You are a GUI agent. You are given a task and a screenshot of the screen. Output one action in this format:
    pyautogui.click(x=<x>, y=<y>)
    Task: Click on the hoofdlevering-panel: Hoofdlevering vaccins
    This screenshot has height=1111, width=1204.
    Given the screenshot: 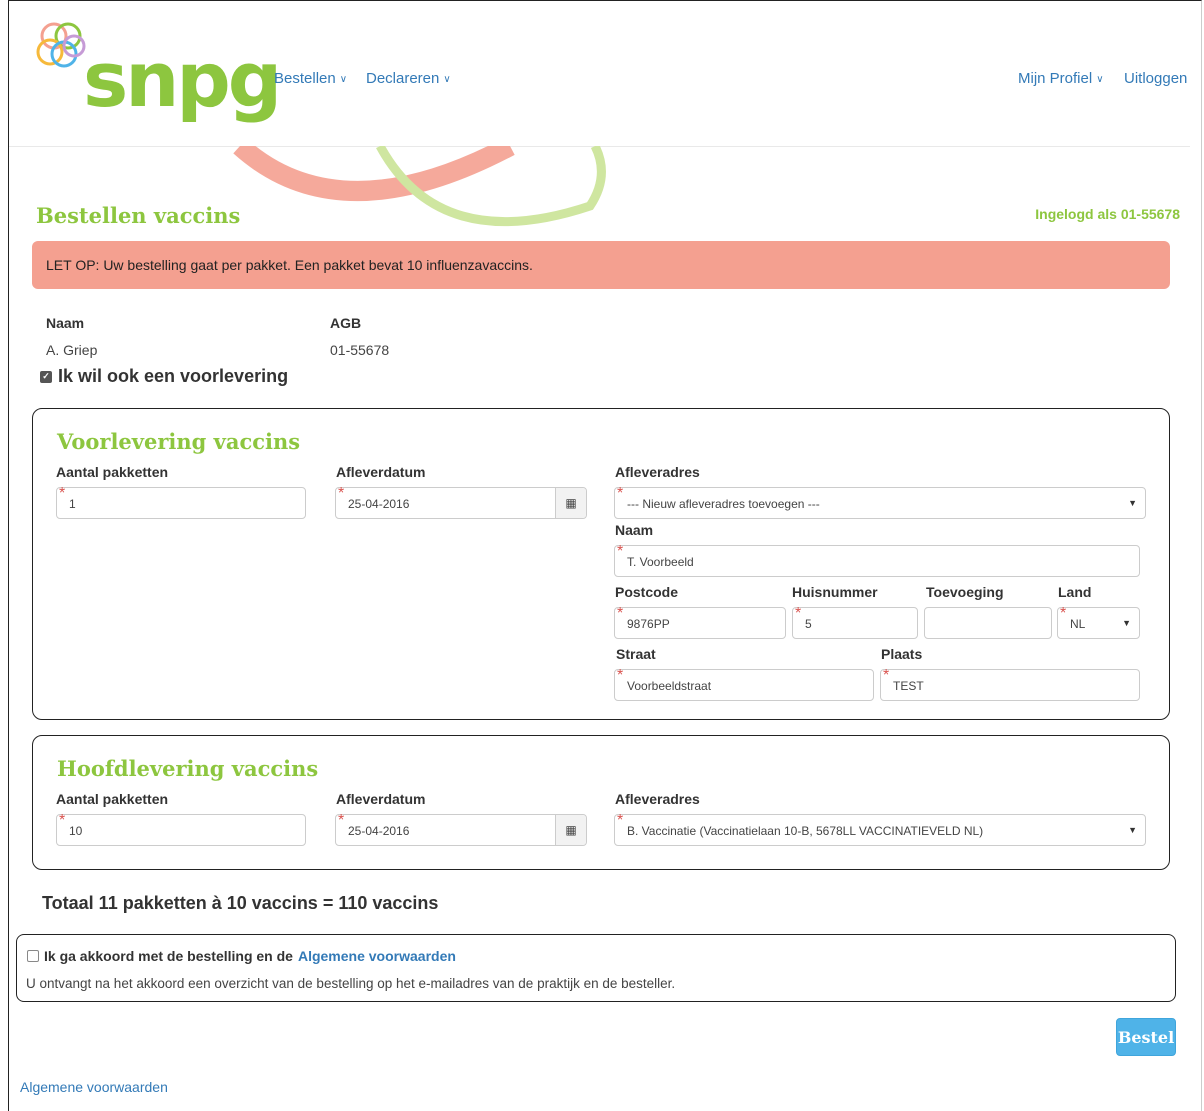 What is the action you would take?
    pyautogui.click(x=601, y=802)
    